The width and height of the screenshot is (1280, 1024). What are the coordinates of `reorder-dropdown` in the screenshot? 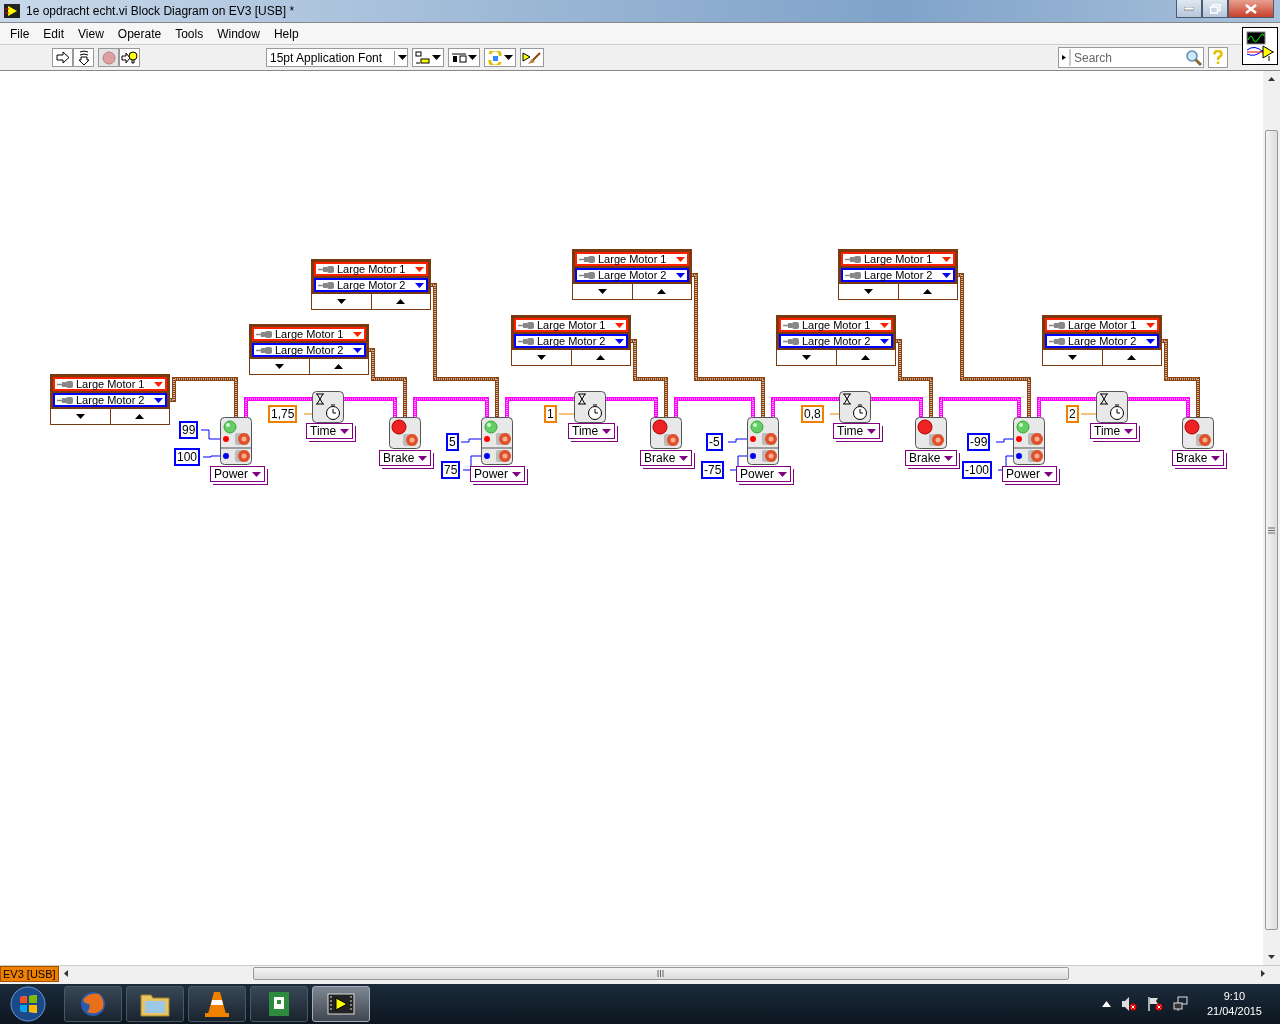 It's located at (500, 57).